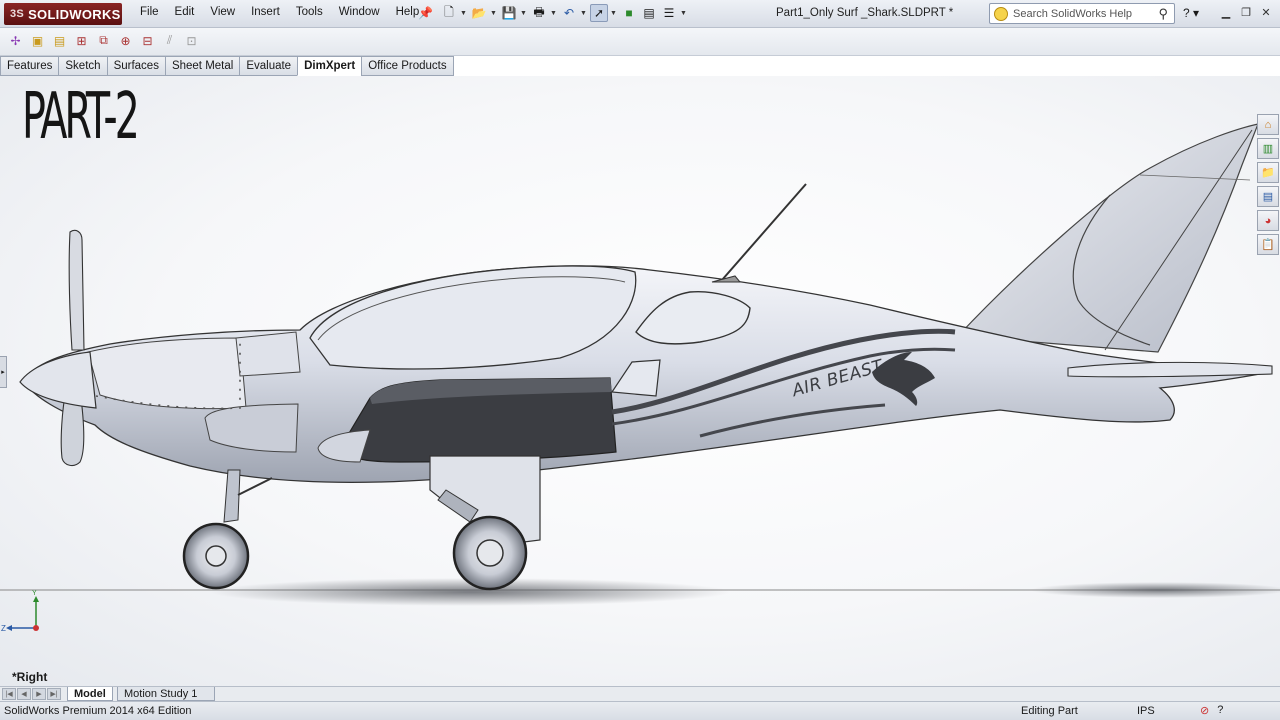 This screenshot has width=1280, height=720. What do you see at coordinates (202, 66) in the screenshot?
I see `tab-sheet-metal: Sheet Metal` at bounding box center [202, 66].